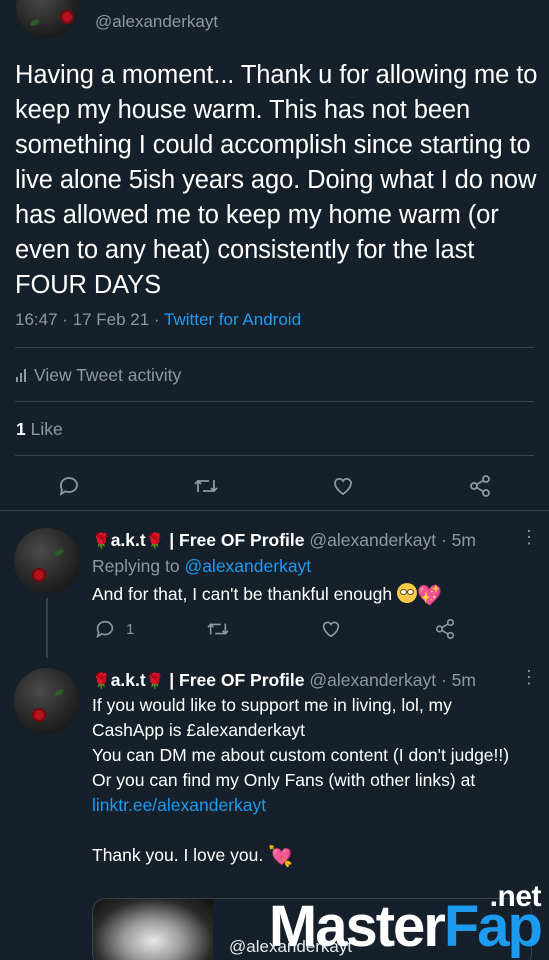  I want to click on author-avatar, so click(47, 19).